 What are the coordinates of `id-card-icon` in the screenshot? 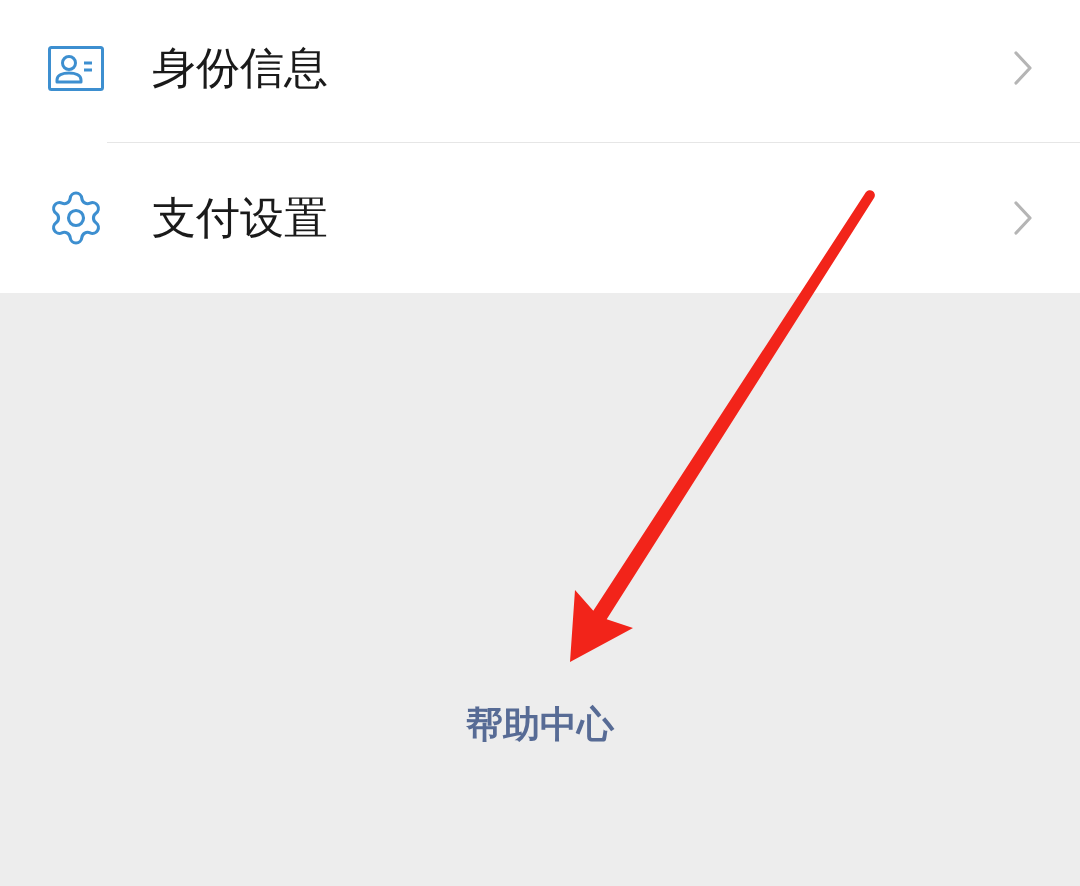 It's located at (76, 68).